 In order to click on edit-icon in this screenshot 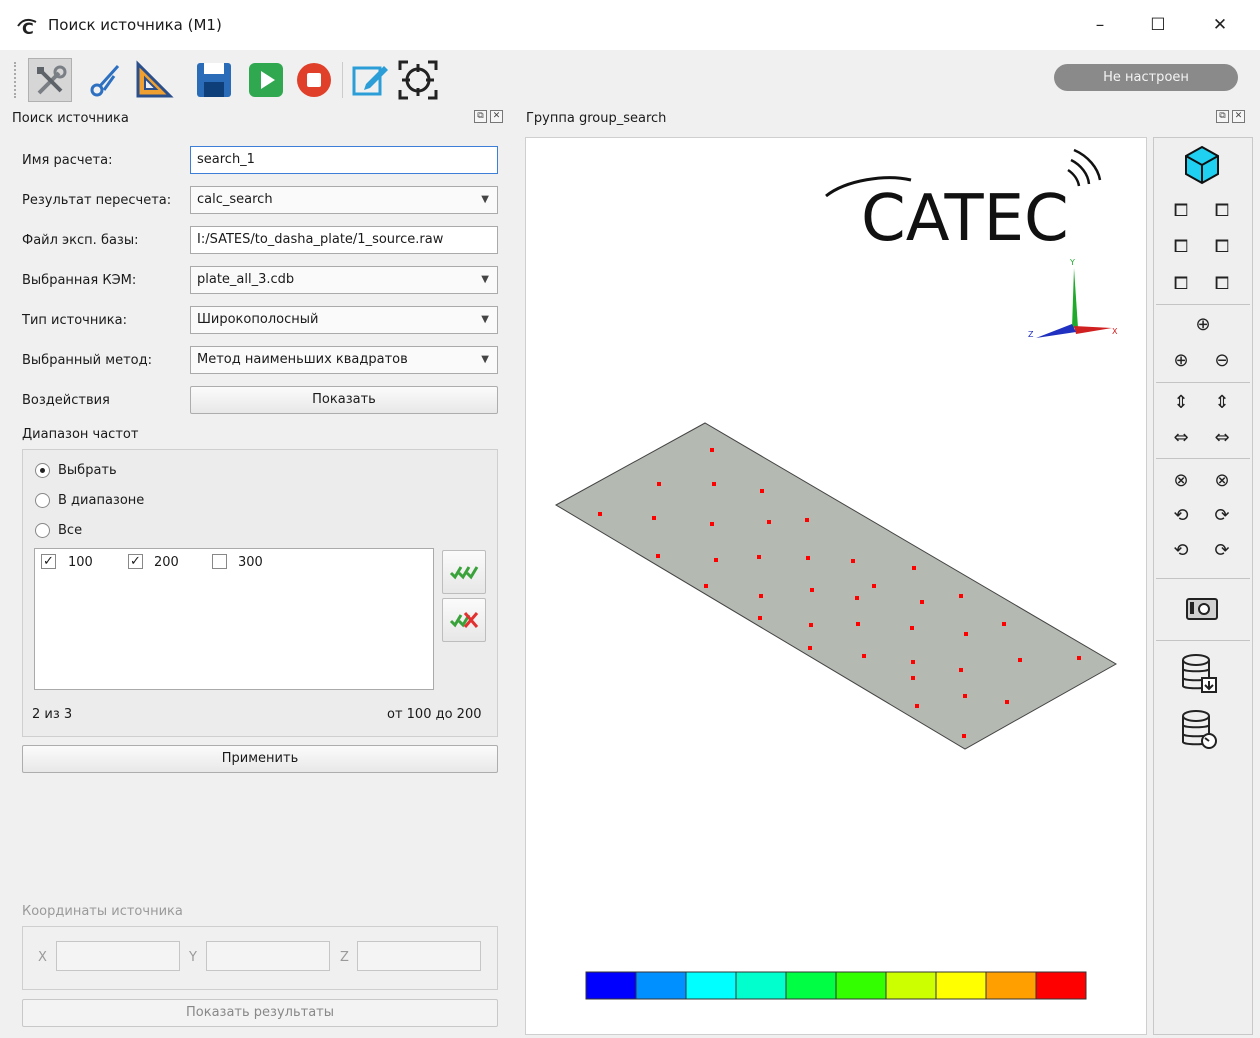, I will do `click(370, 81)`.